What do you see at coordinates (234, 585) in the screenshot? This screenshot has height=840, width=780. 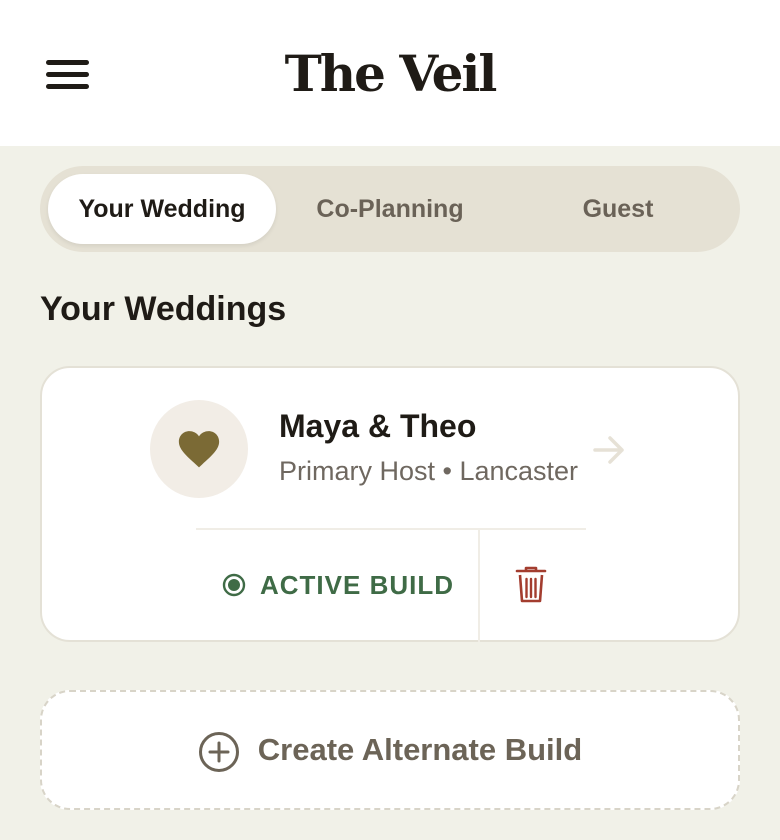 I see `radio-dot-icon` at bounding box center [234, 585].